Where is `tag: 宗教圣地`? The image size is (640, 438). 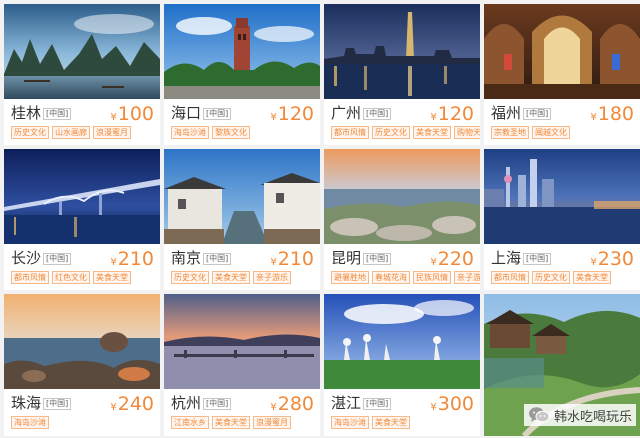 tag: 宗教圣地 is located at coordinates (510, 132).